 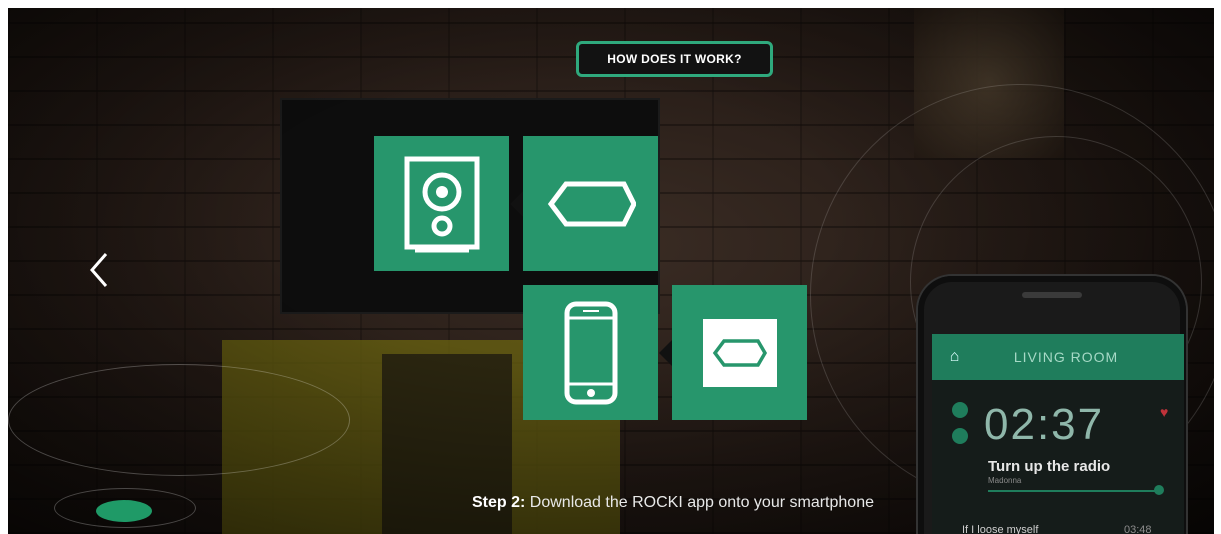 I want to click on smartphone-icon, so click(x=590, y=352).